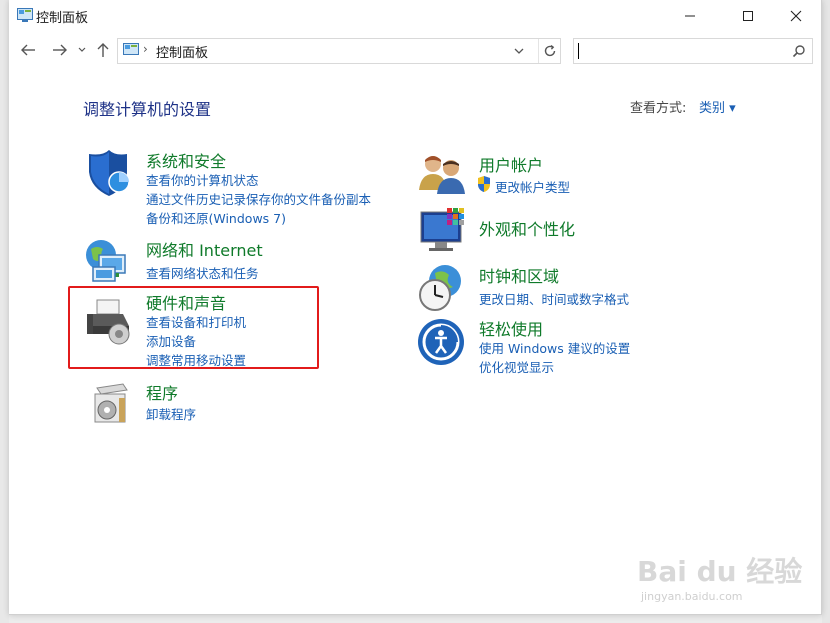 This screenshot has height=623, width=830. I want to click on search-icon, so click(799, 51).